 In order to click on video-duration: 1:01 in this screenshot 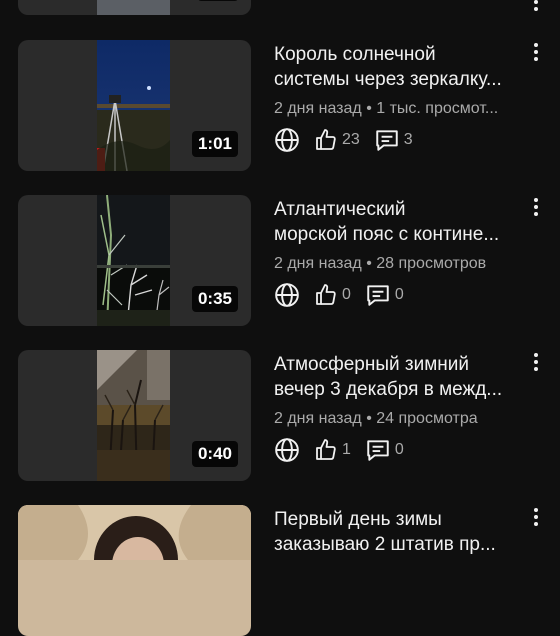, I will do `click(214, 144)`.